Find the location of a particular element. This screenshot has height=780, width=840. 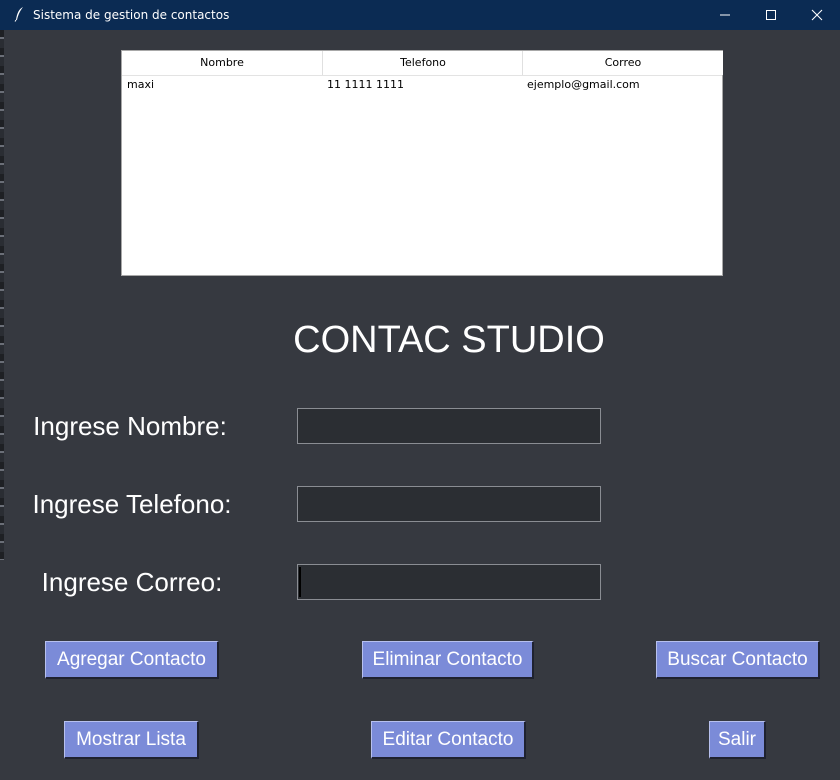

minimize-button is located at coordinates (725, 15).